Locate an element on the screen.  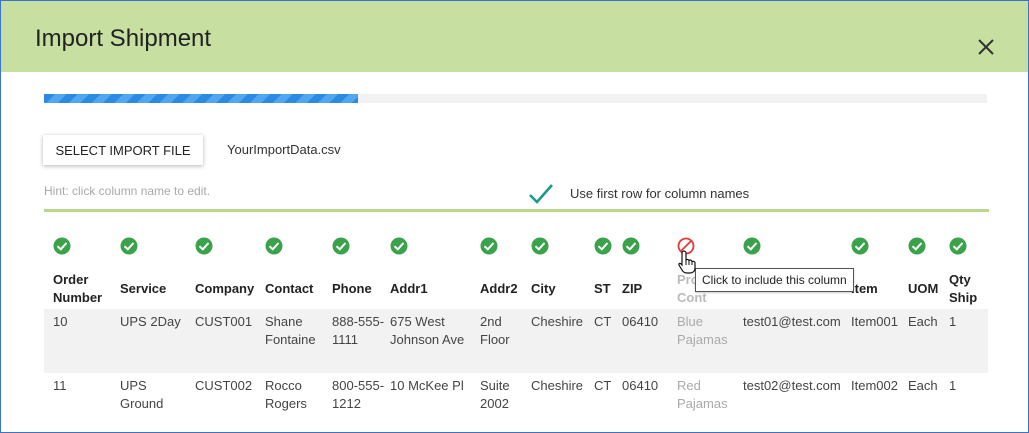
table-cell-company: CUST002 is located at coordinates (224, 385).